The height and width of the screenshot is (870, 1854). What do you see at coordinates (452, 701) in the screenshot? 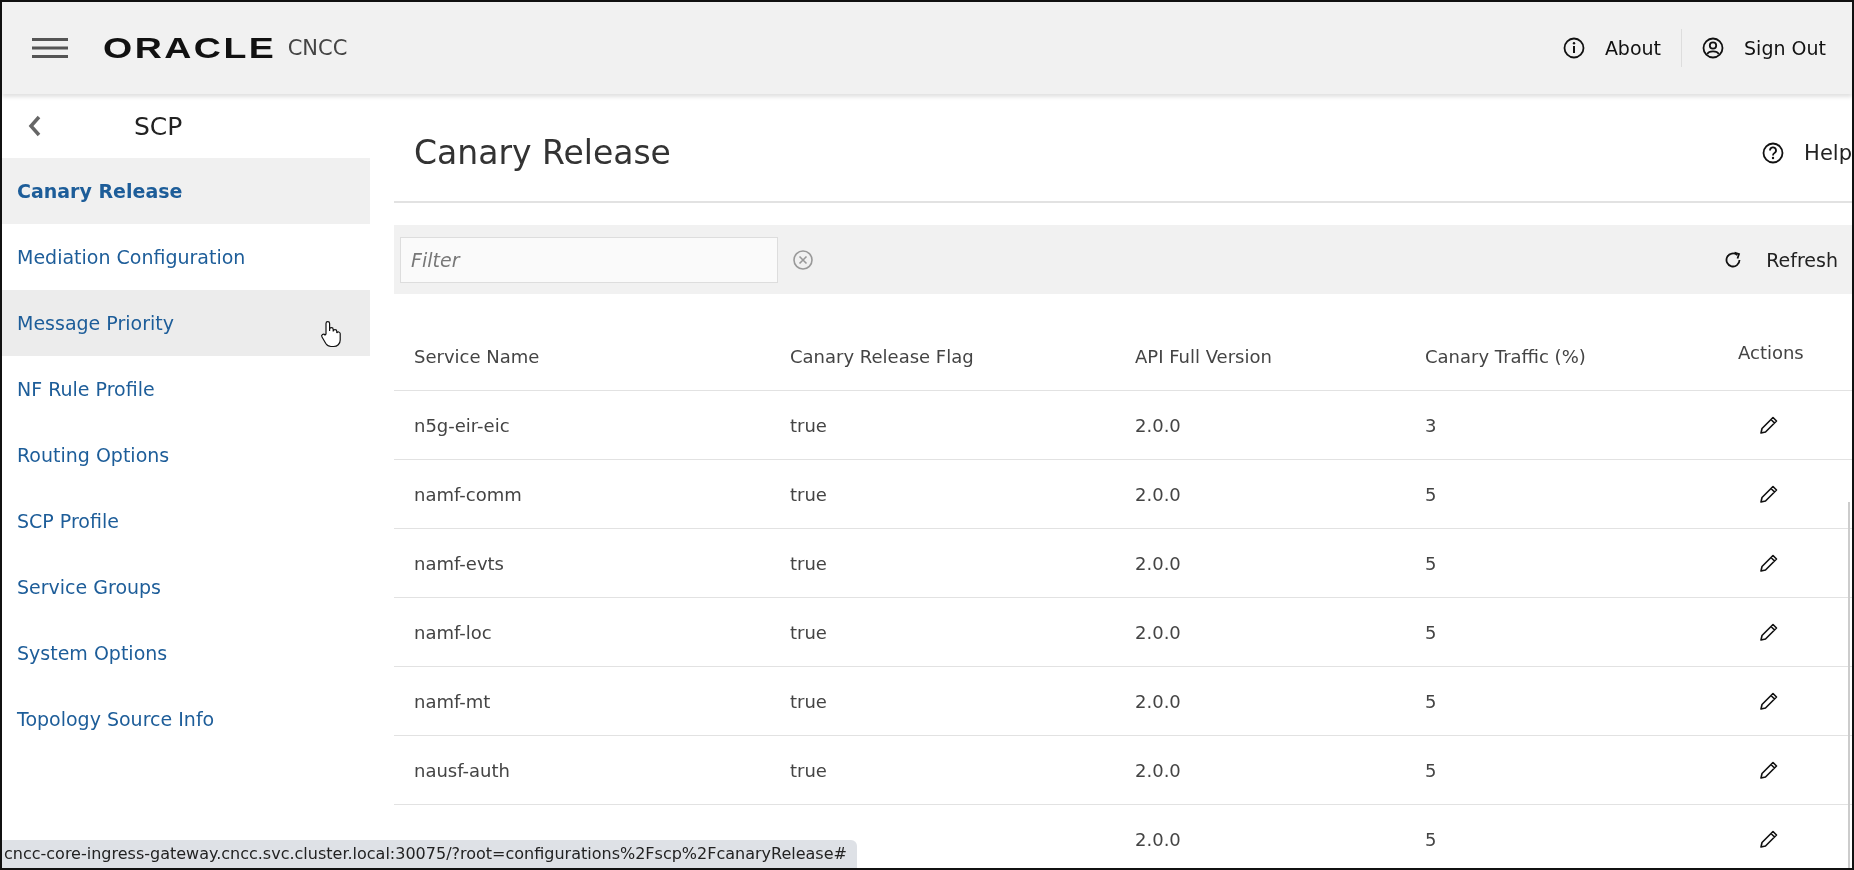
I see `table-cell: namf-mt` at bounding box center [452, 701].